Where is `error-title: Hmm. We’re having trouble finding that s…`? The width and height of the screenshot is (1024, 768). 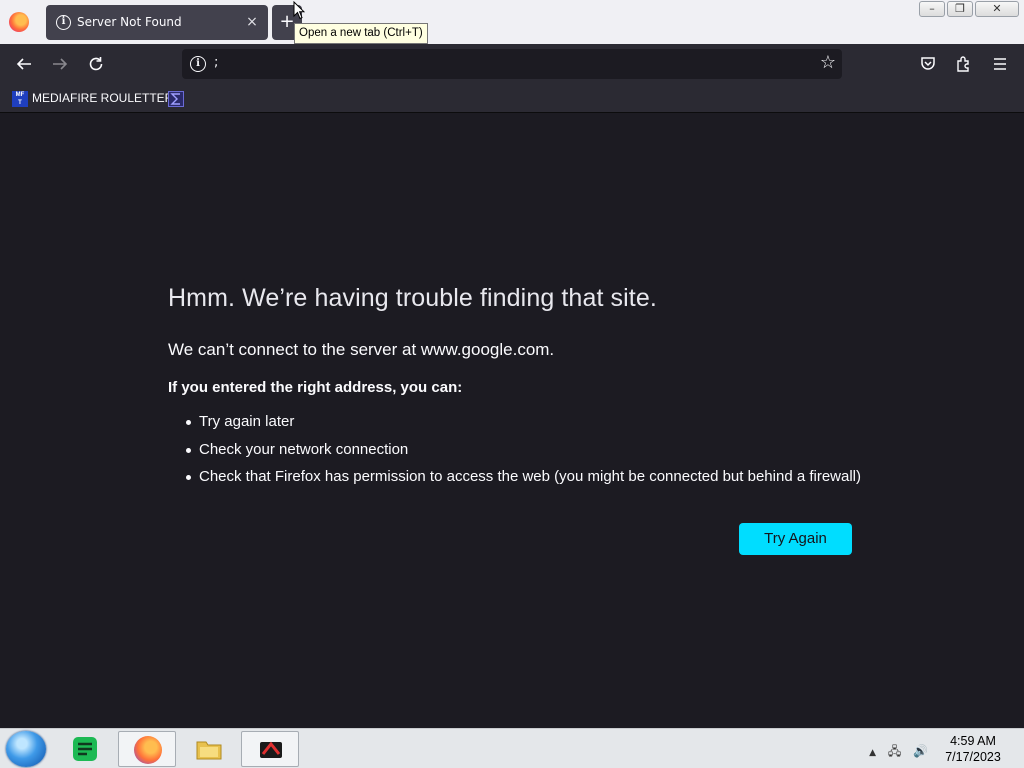 error-title: Hmm. We’re having trouble finding that s… is located at coordinates (412, 298).